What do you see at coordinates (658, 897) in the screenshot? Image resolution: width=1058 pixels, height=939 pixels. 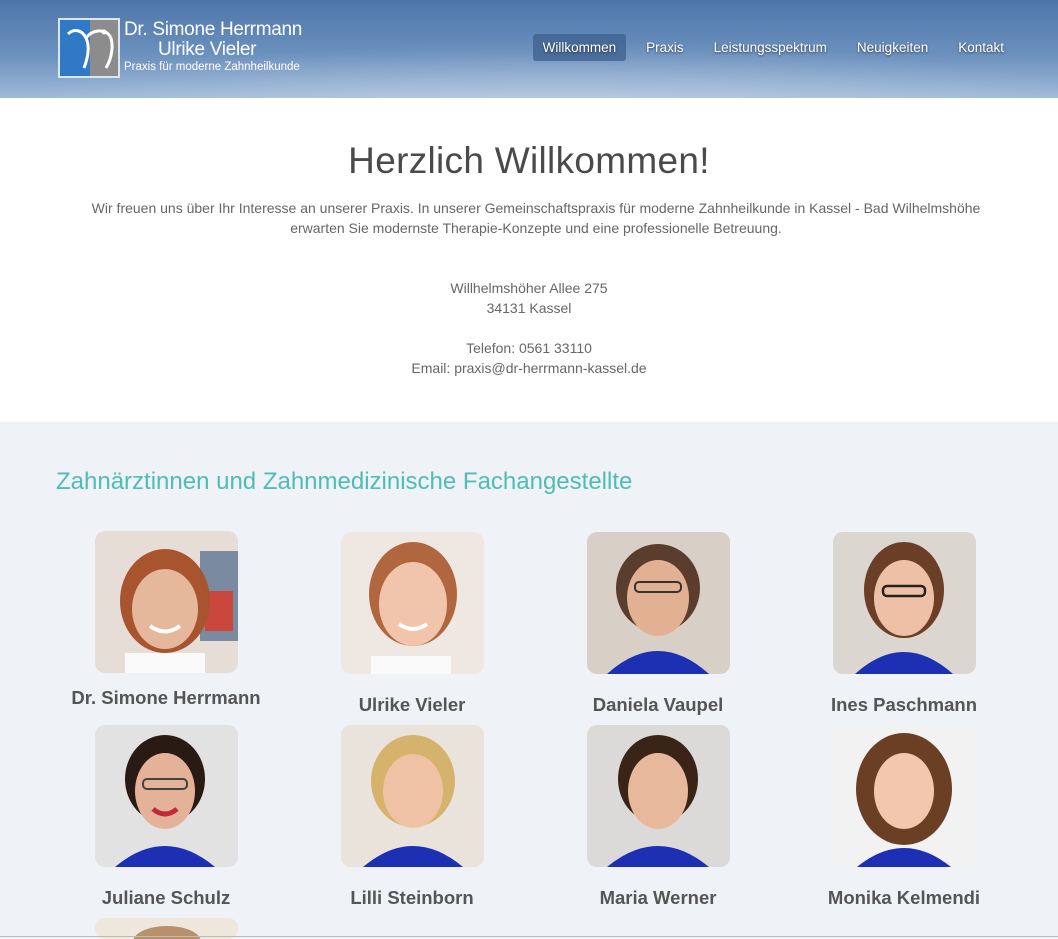 I see `member-name: Maria Werner` at bounding box center [658, 897].